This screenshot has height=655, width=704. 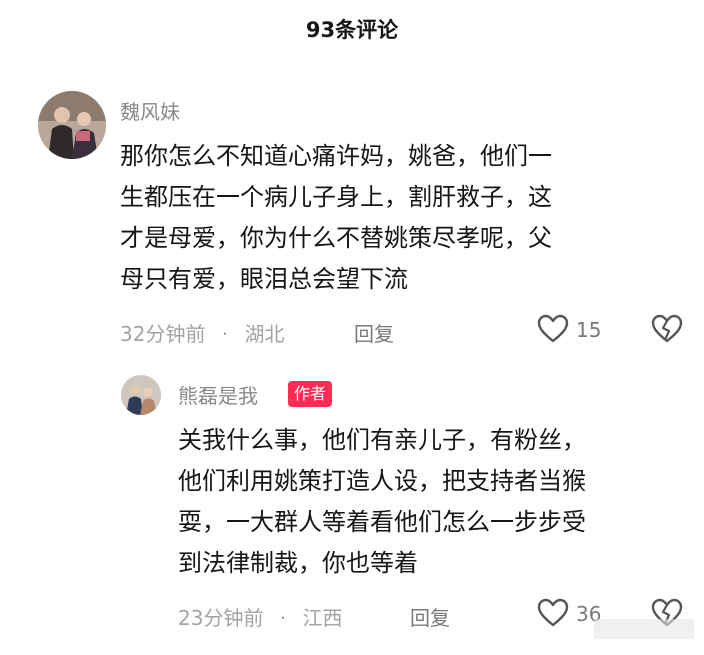 I want to click on like-count: 15, so click(x=589, y=330).